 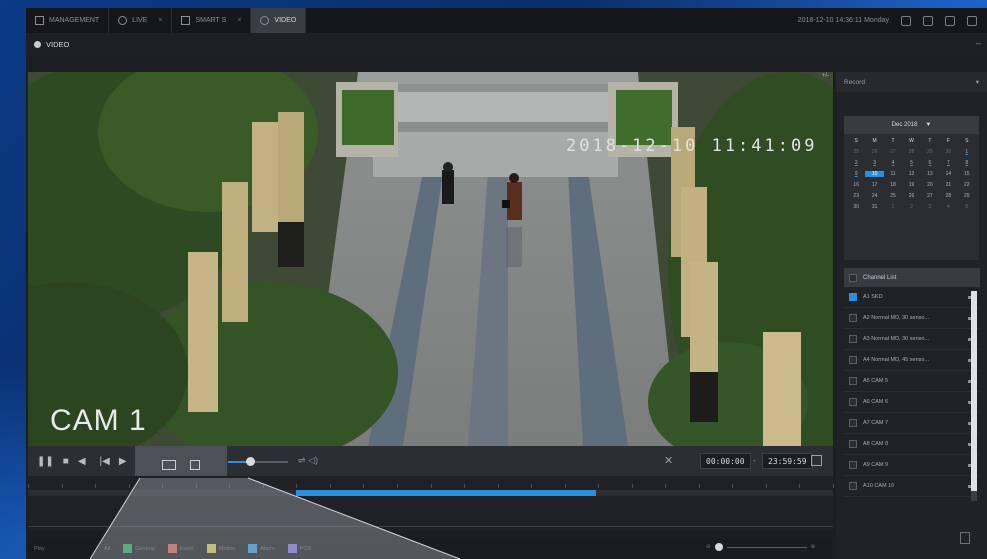 I want to click on stop-icon: ■, so click(x=66, y=461).